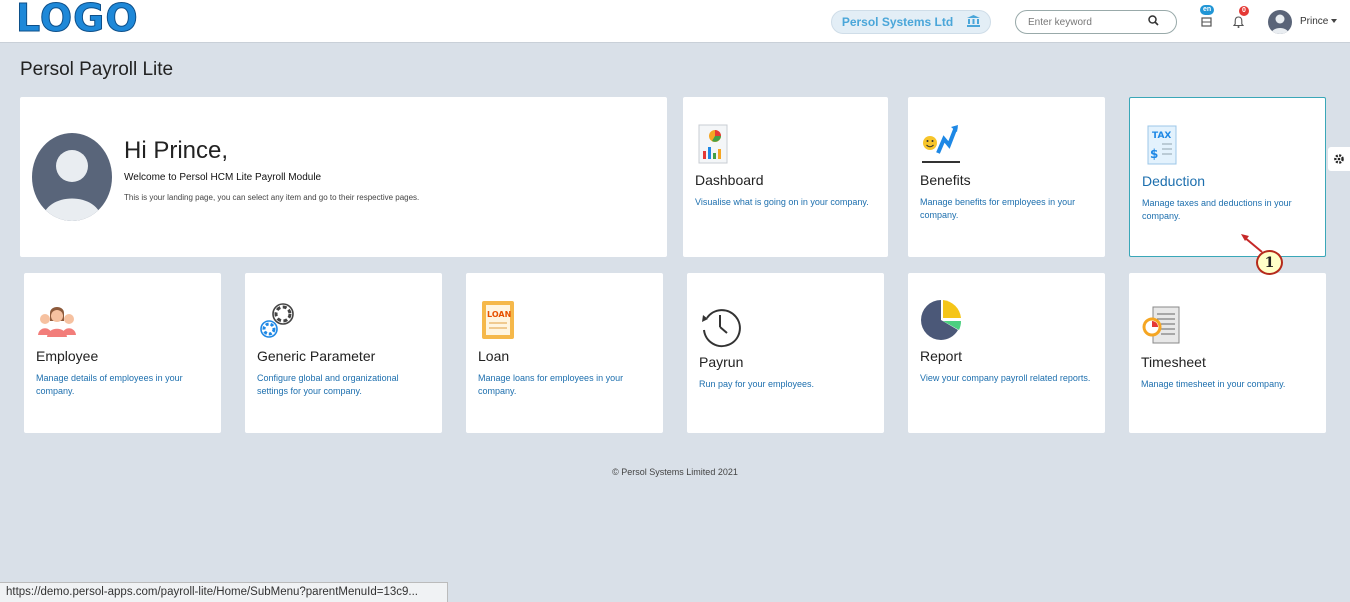 The height and width of the screenshot is (602, 1350). What do you see at coordinates (1269, 262) in the screenshot?
I see `annotation-callout: 1` at bounding box center [1269, 262].